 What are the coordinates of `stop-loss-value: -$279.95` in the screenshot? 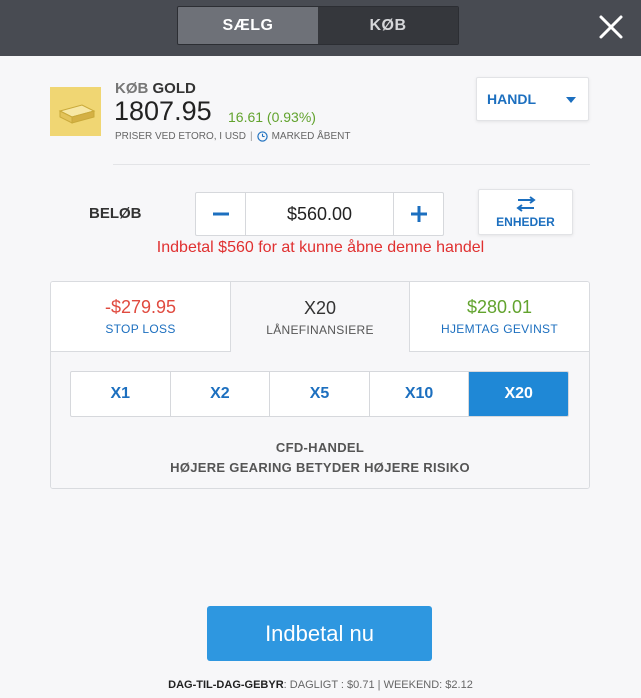 It's located at (140, 307).